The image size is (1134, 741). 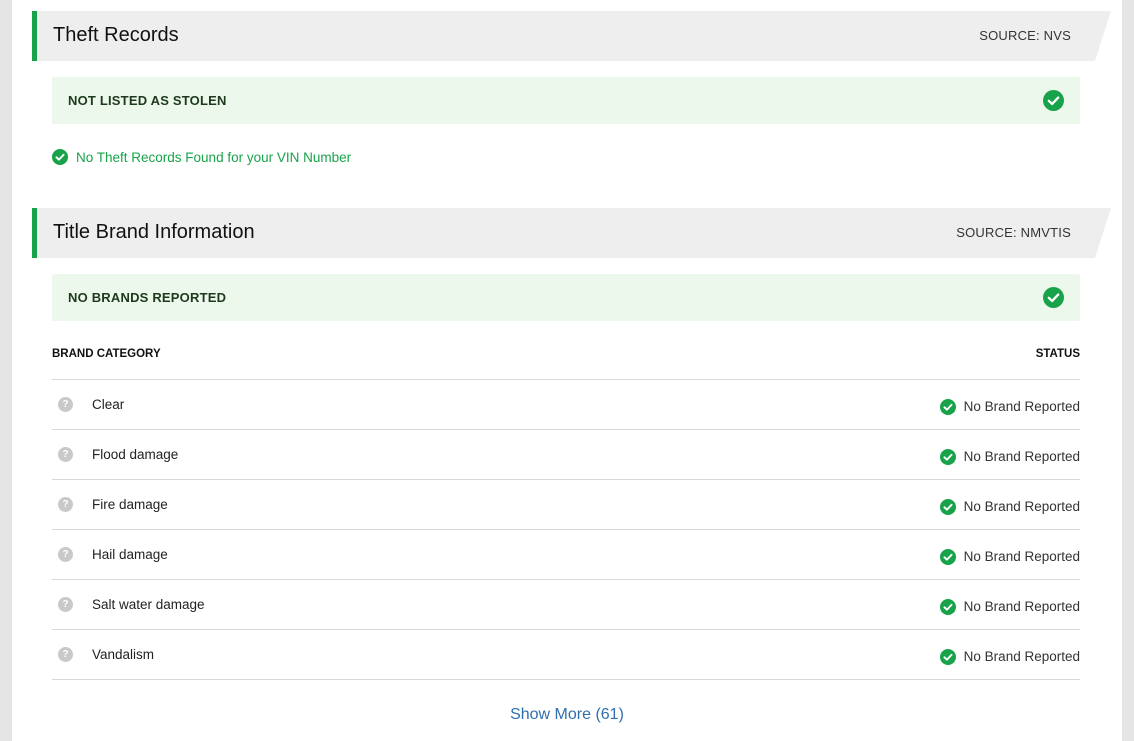 What do you see at coordinates (1025, 35) in the screenshot?
I see `source-label: SOURCE: NVS` at bounding box center [1025, 35].